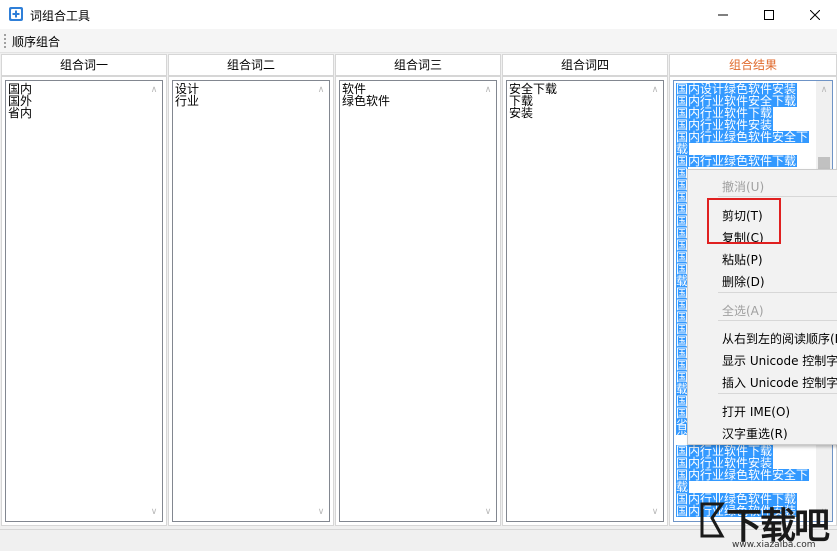 This screenshot has width=837, height=551. I want to click on word-input-3-text: 软件 绿色软件, so click(366, 95).